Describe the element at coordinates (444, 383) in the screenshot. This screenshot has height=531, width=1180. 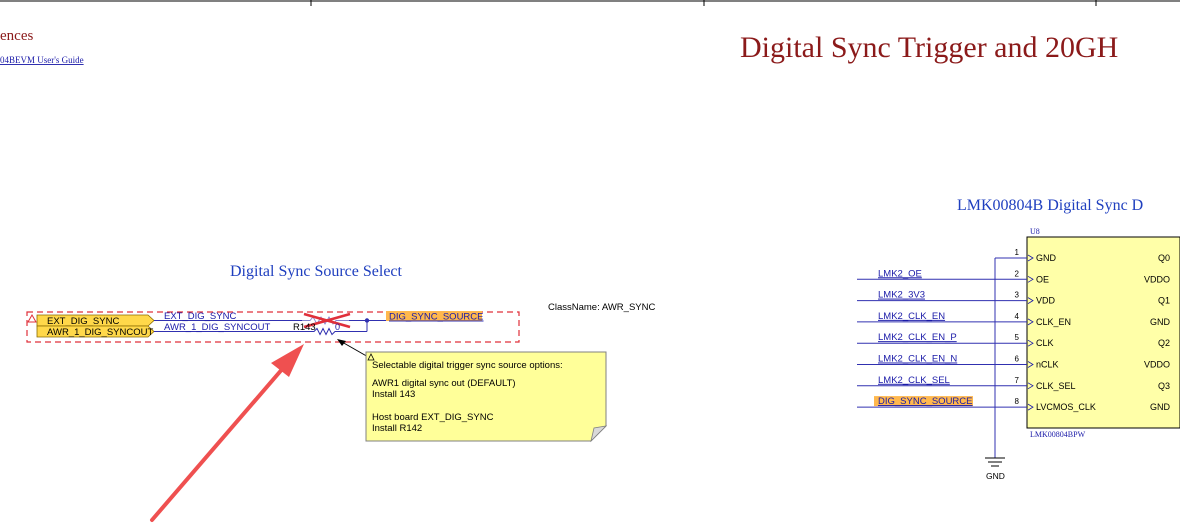
I see `note-line-2: AWR1 digital sync out (DEFAULT)` at that location.